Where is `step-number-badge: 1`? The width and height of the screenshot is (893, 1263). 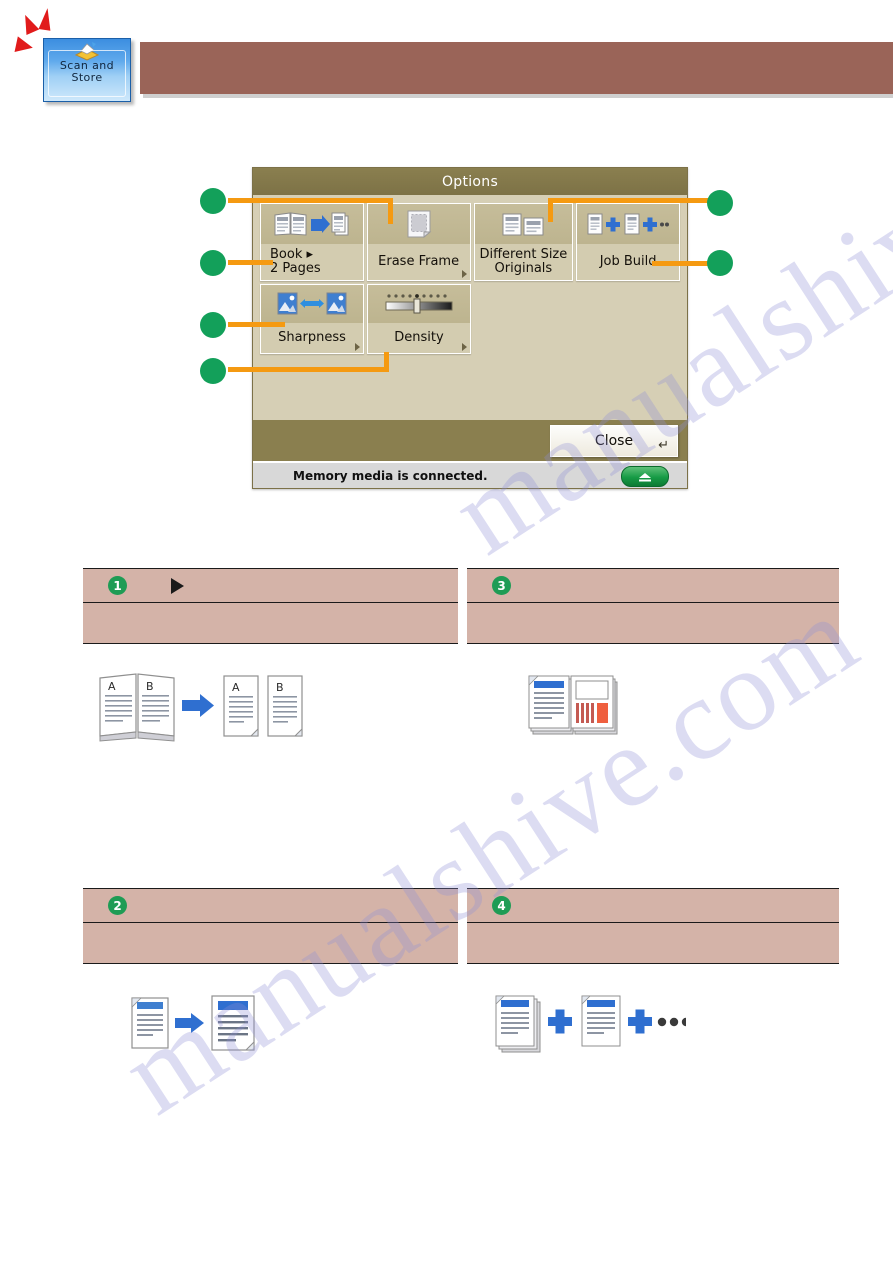 step-number-badge: 1 is located at coordinates (117, 585).